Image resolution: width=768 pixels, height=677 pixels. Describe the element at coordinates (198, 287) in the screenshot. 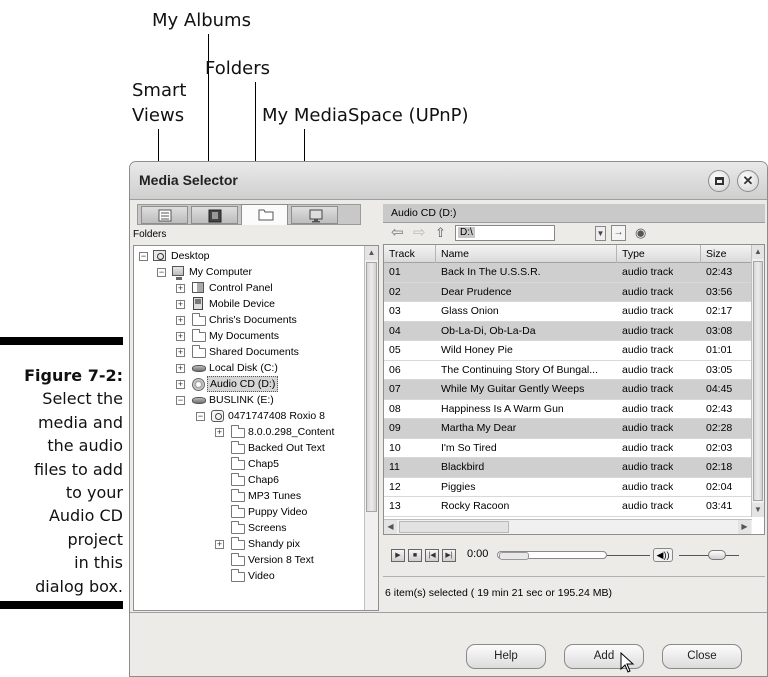

I see `control-panel-icon` at that location.